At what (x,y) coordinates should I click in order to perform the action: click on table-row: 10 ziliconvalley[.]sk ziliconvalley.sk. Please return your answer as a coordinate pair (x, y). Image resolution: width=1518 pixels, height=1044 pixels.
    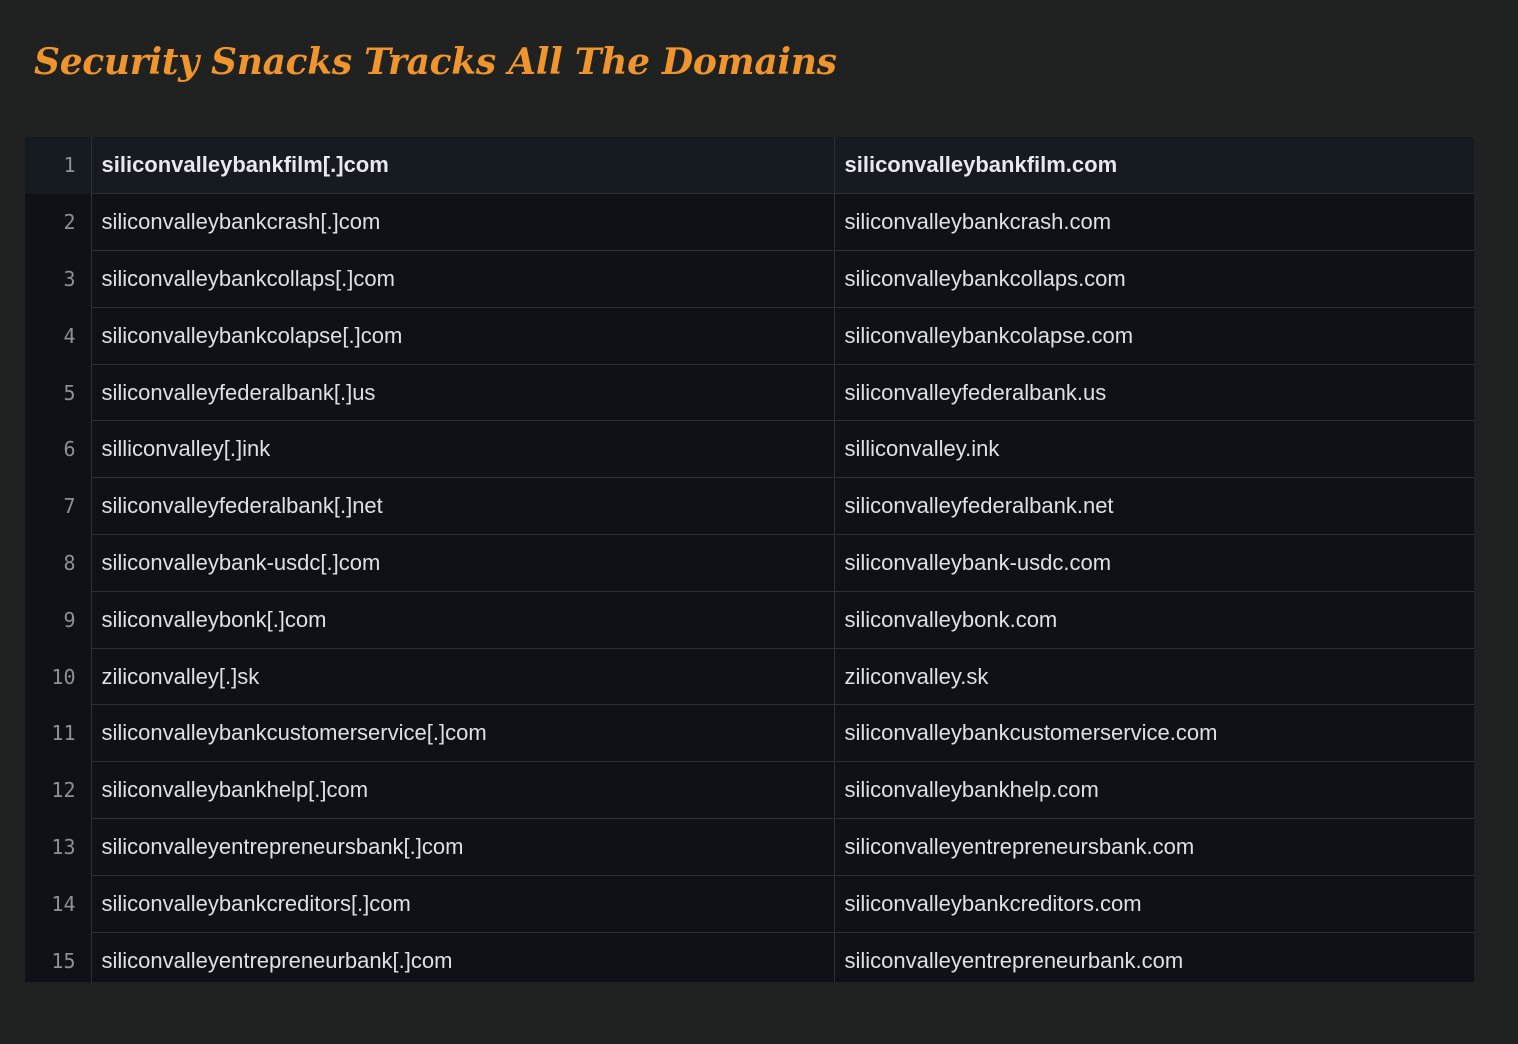
    Looking at the image, I should click on (749, 677).